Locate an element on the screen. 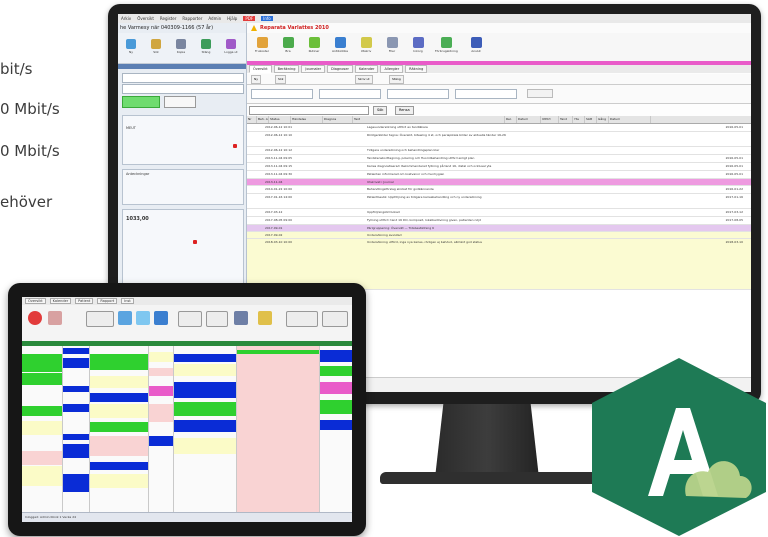 The image size is (768, 537). tablet-week-icon is located at coordinates (143, 318).